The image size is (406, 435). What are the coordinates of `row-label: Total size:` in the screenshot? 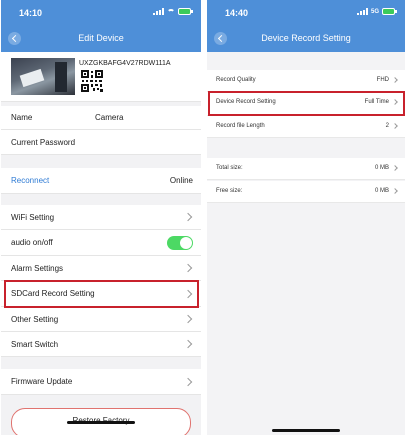 It's located at (229, 168).